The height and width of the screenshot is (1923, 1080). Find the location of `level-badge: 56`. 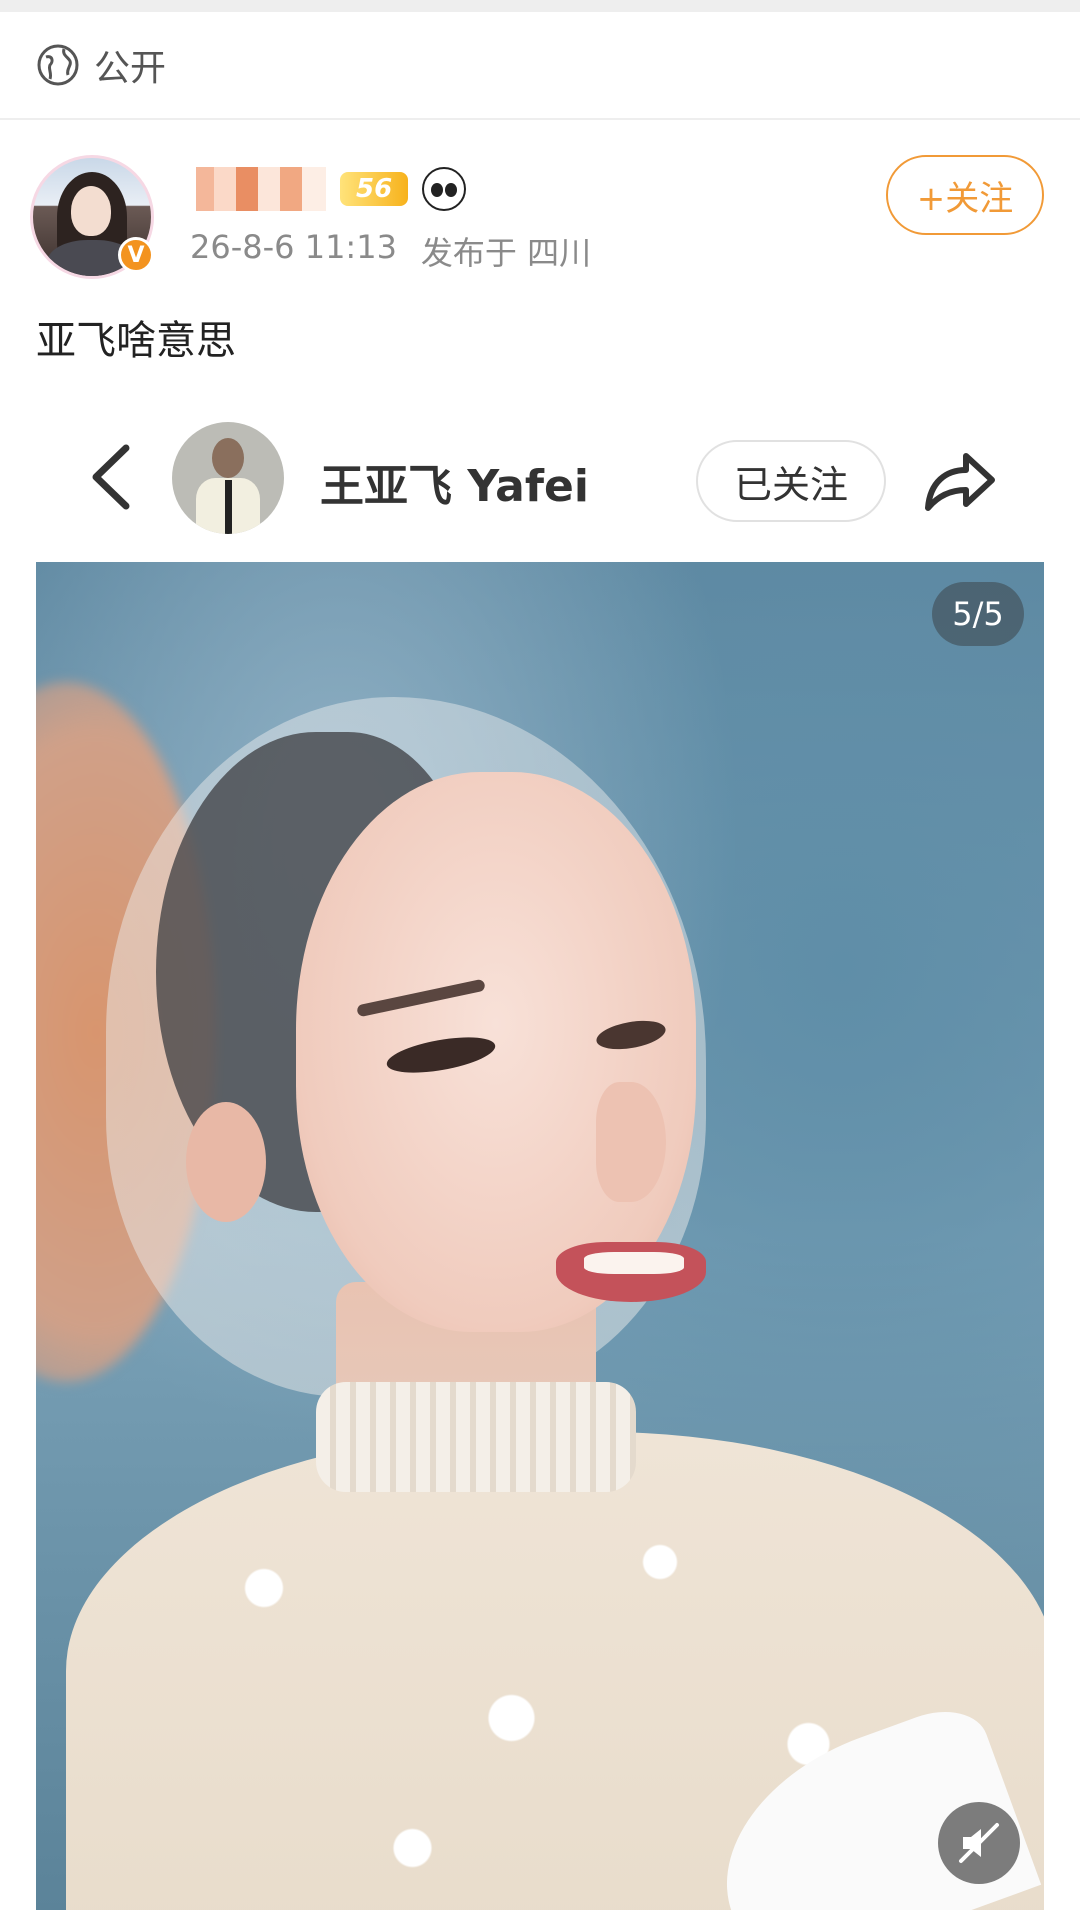

level-badge: 56 is located at coordinates (374, 189).